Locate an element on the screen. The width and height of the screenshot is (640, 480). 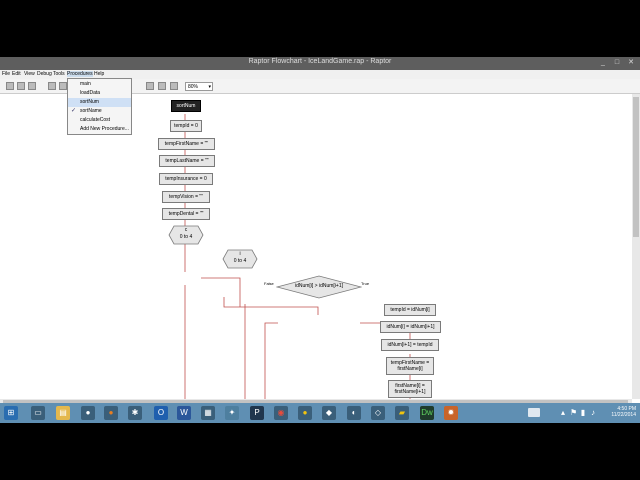
vertical-scroll-thumb is located at coordinates (636, 167).